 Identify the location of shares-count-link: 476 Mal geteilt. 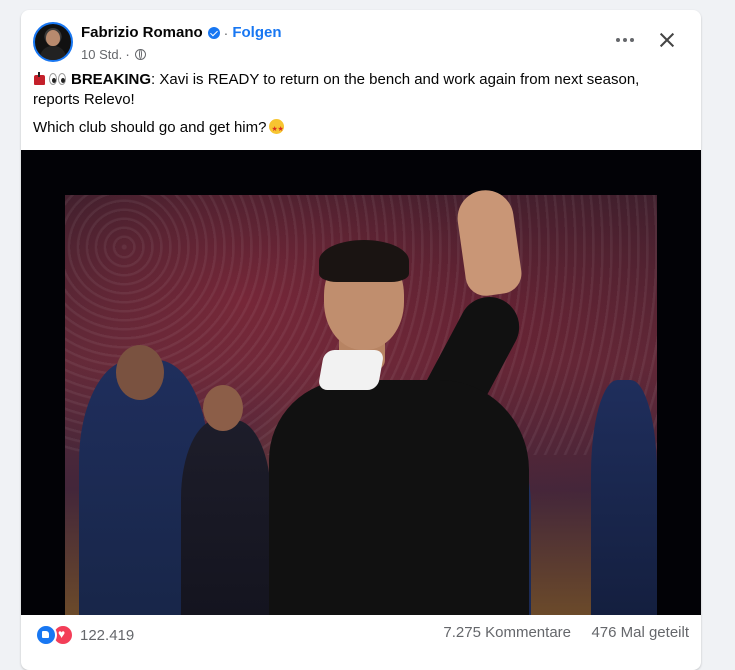
(640, 632).